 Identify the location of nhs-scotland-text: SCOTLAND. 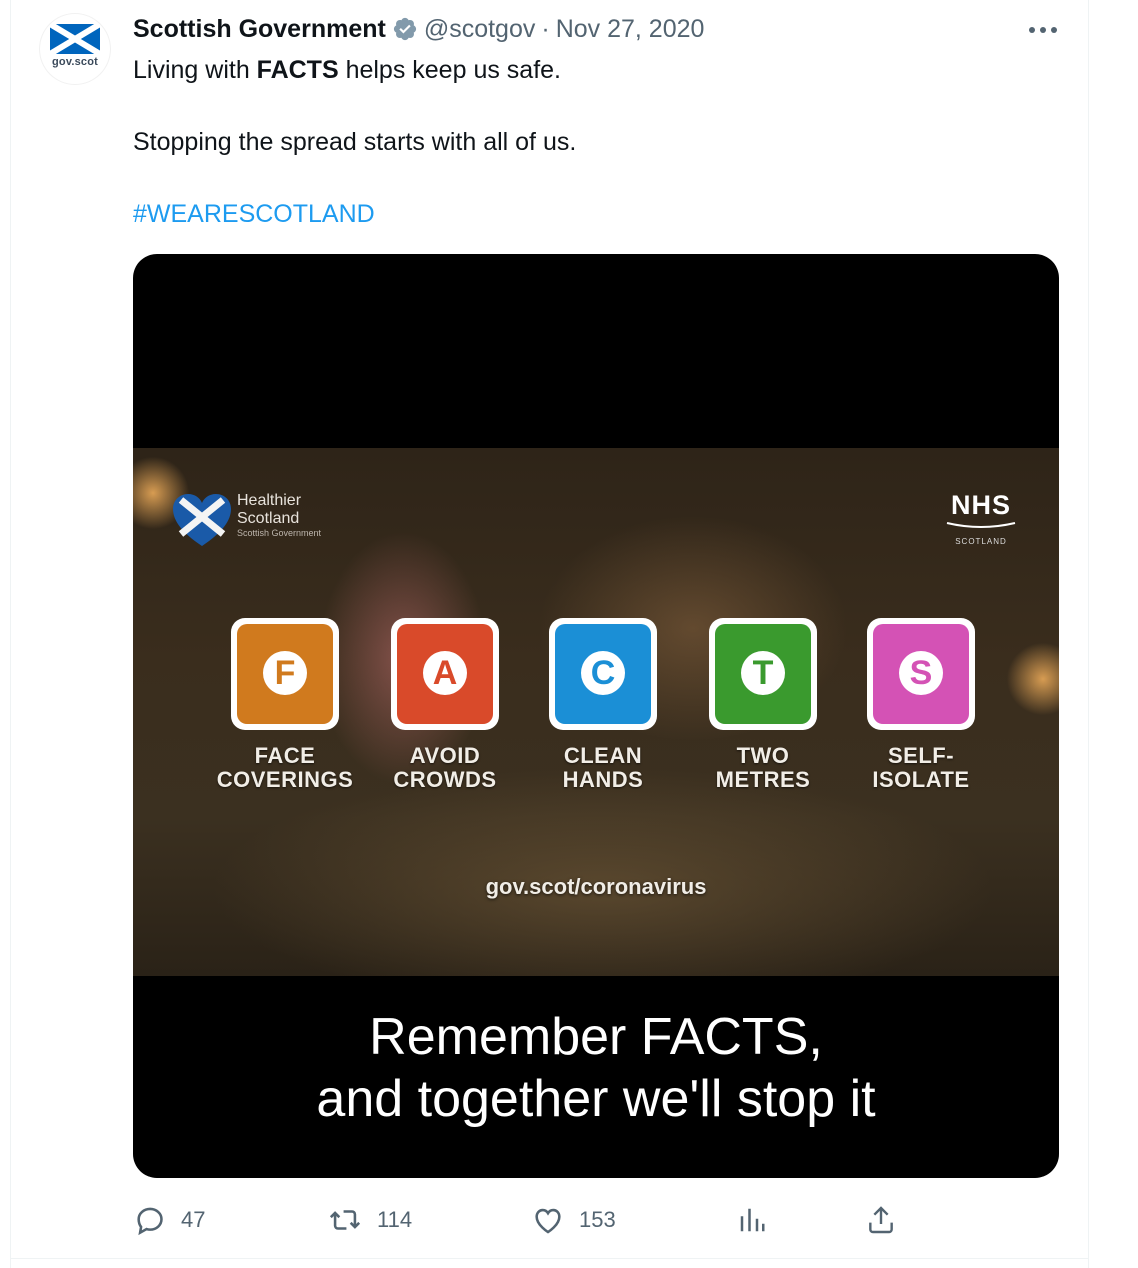
(981, 541).